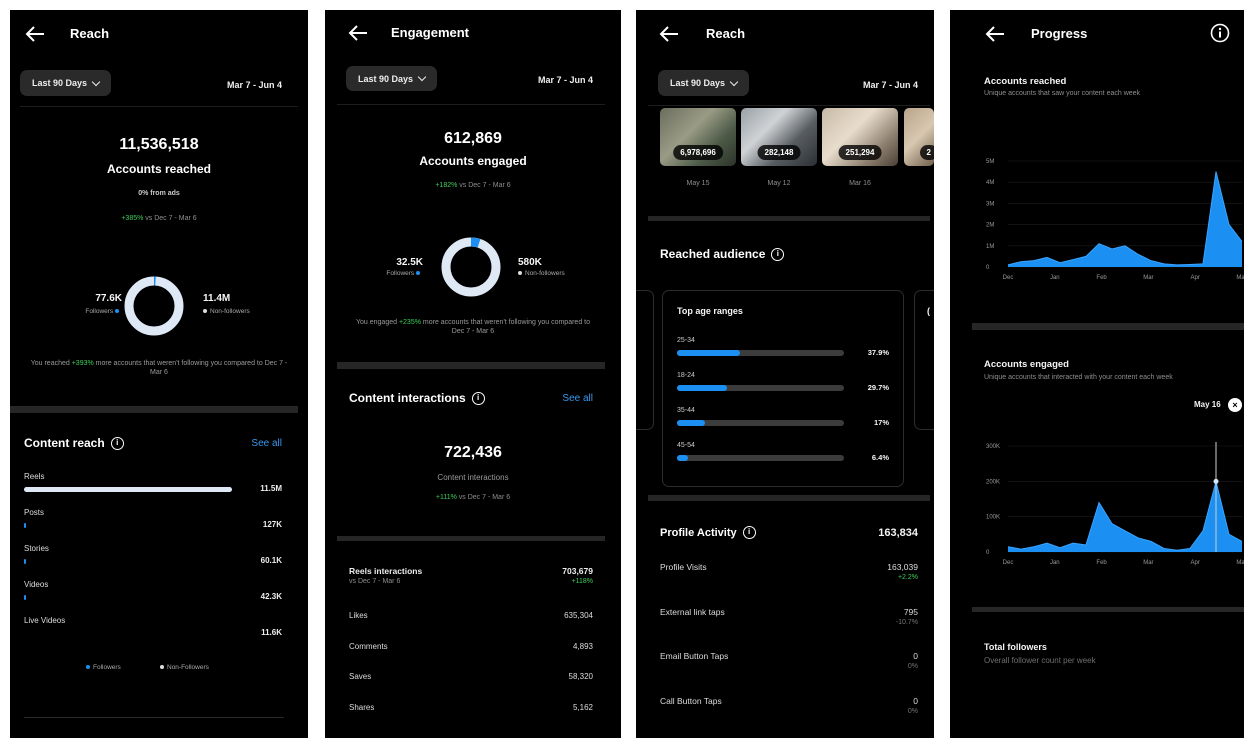  Describe the element at coordinates (159, 193) in the screenshot. I see `from-ads-text: 0% from ads` at that location.